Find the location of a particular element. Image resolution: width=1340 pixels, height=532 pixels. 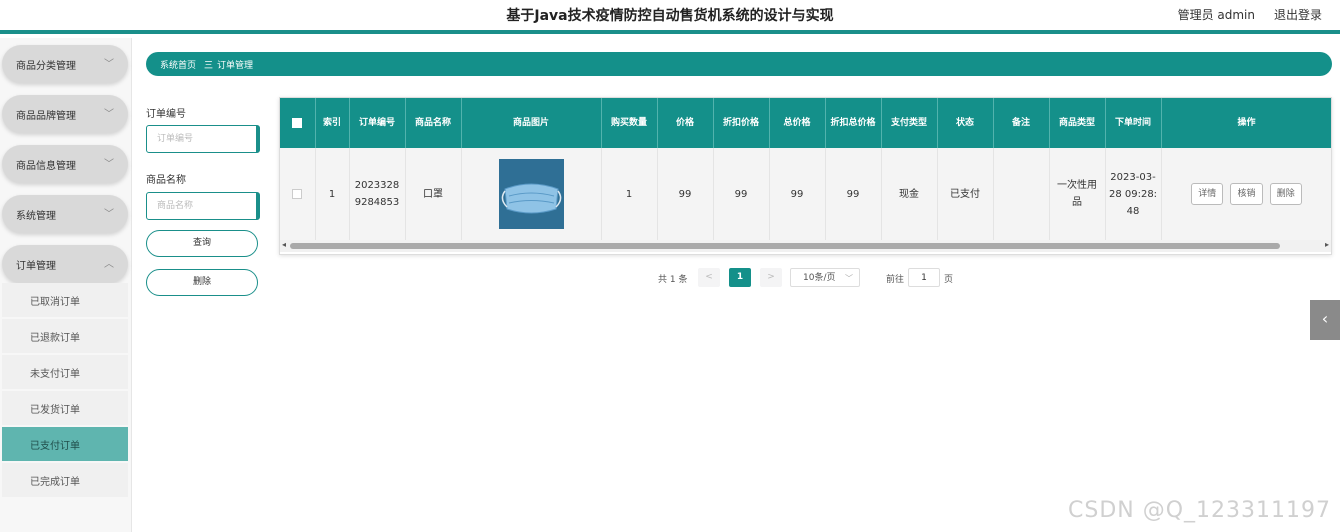

sidebar-group-label: 商品分类管理 is located at coordinates (46, 66).